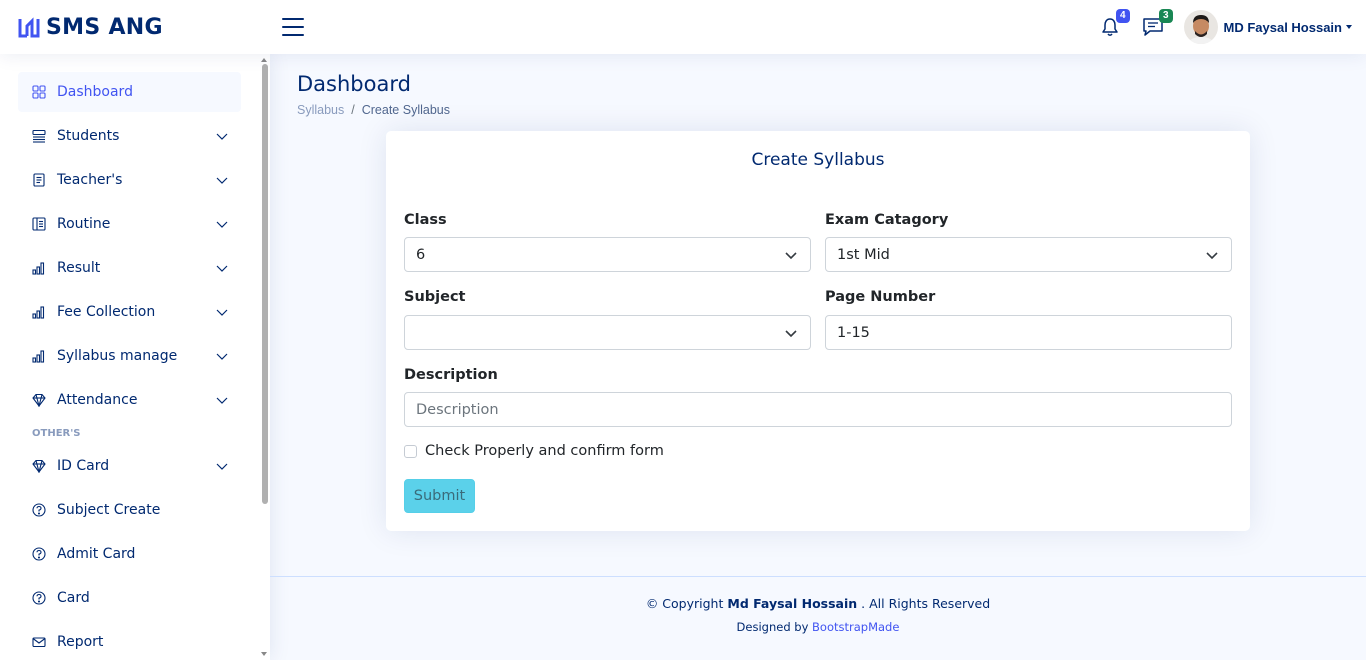 The width and height of the screenshot is (1366, 660). What do you see at coordinates (83, 466) in the screenshot?
I see `sidebar-item-label: ID Card` at bounding box center [83, 466].